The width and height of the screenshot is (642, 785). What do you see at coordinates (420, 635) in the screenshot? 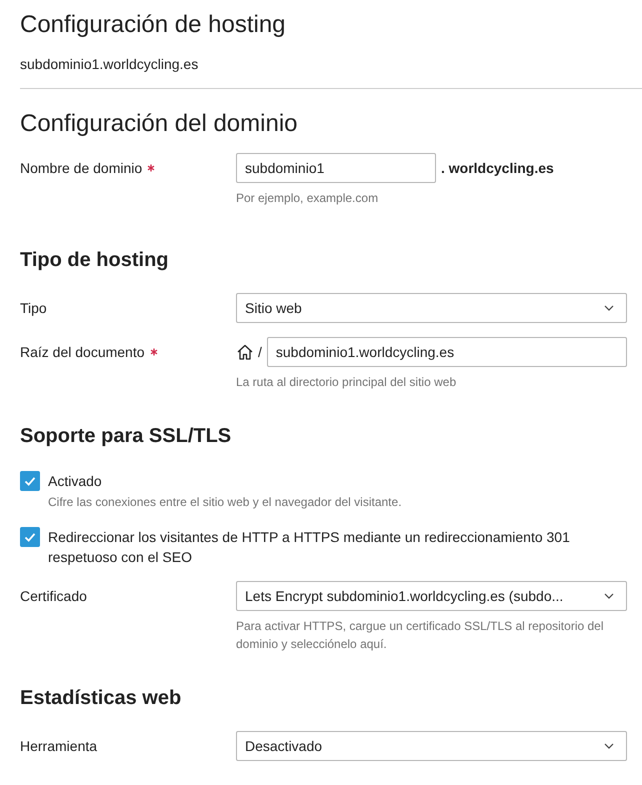
I see `field-hint: Para activar HTTPS, cargue un certificado SSL/TLS al repositorio del dominio y selecciónelo aquí.` at bounding box center [420, 635].